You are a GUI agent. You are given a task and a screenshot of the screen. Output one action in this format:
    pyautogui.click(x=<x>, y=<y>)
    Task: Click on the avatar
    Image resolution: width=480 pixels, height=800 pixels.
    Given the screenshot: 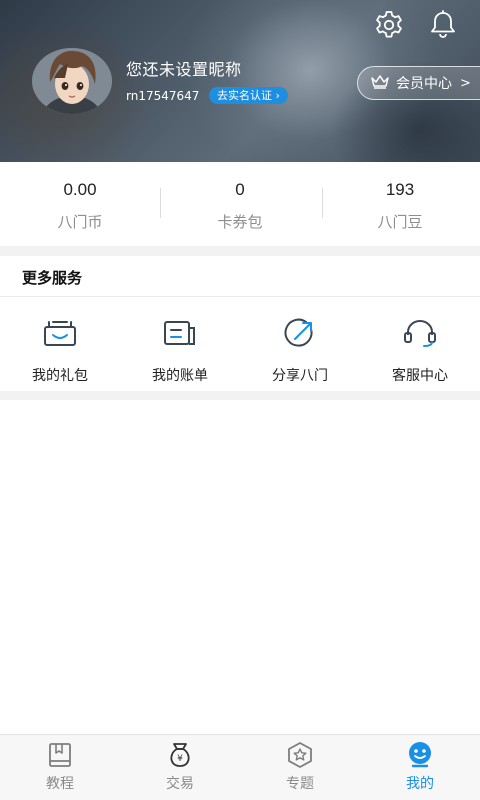 What is the action you would take?
    pyautogui.click(x=72, y=81)
    